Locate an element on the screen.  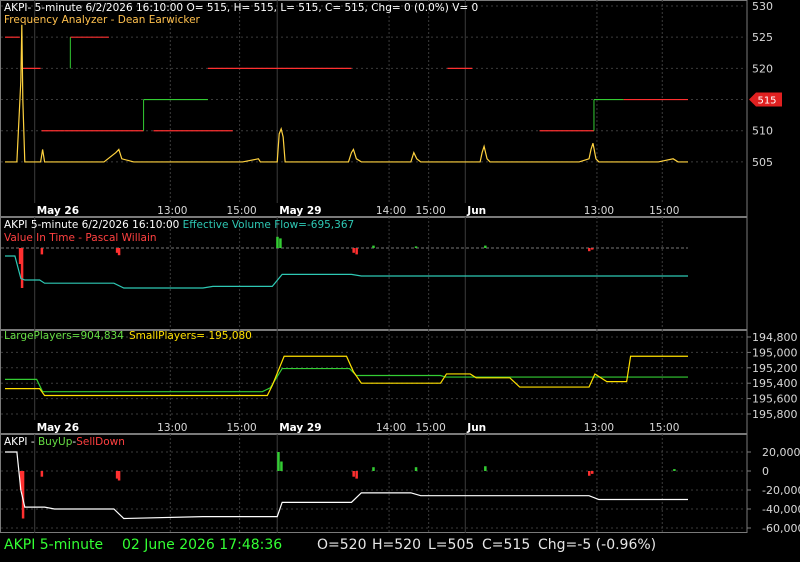
large-players-label: LargePlayers=904,834 is located at coordinates (64, 336).